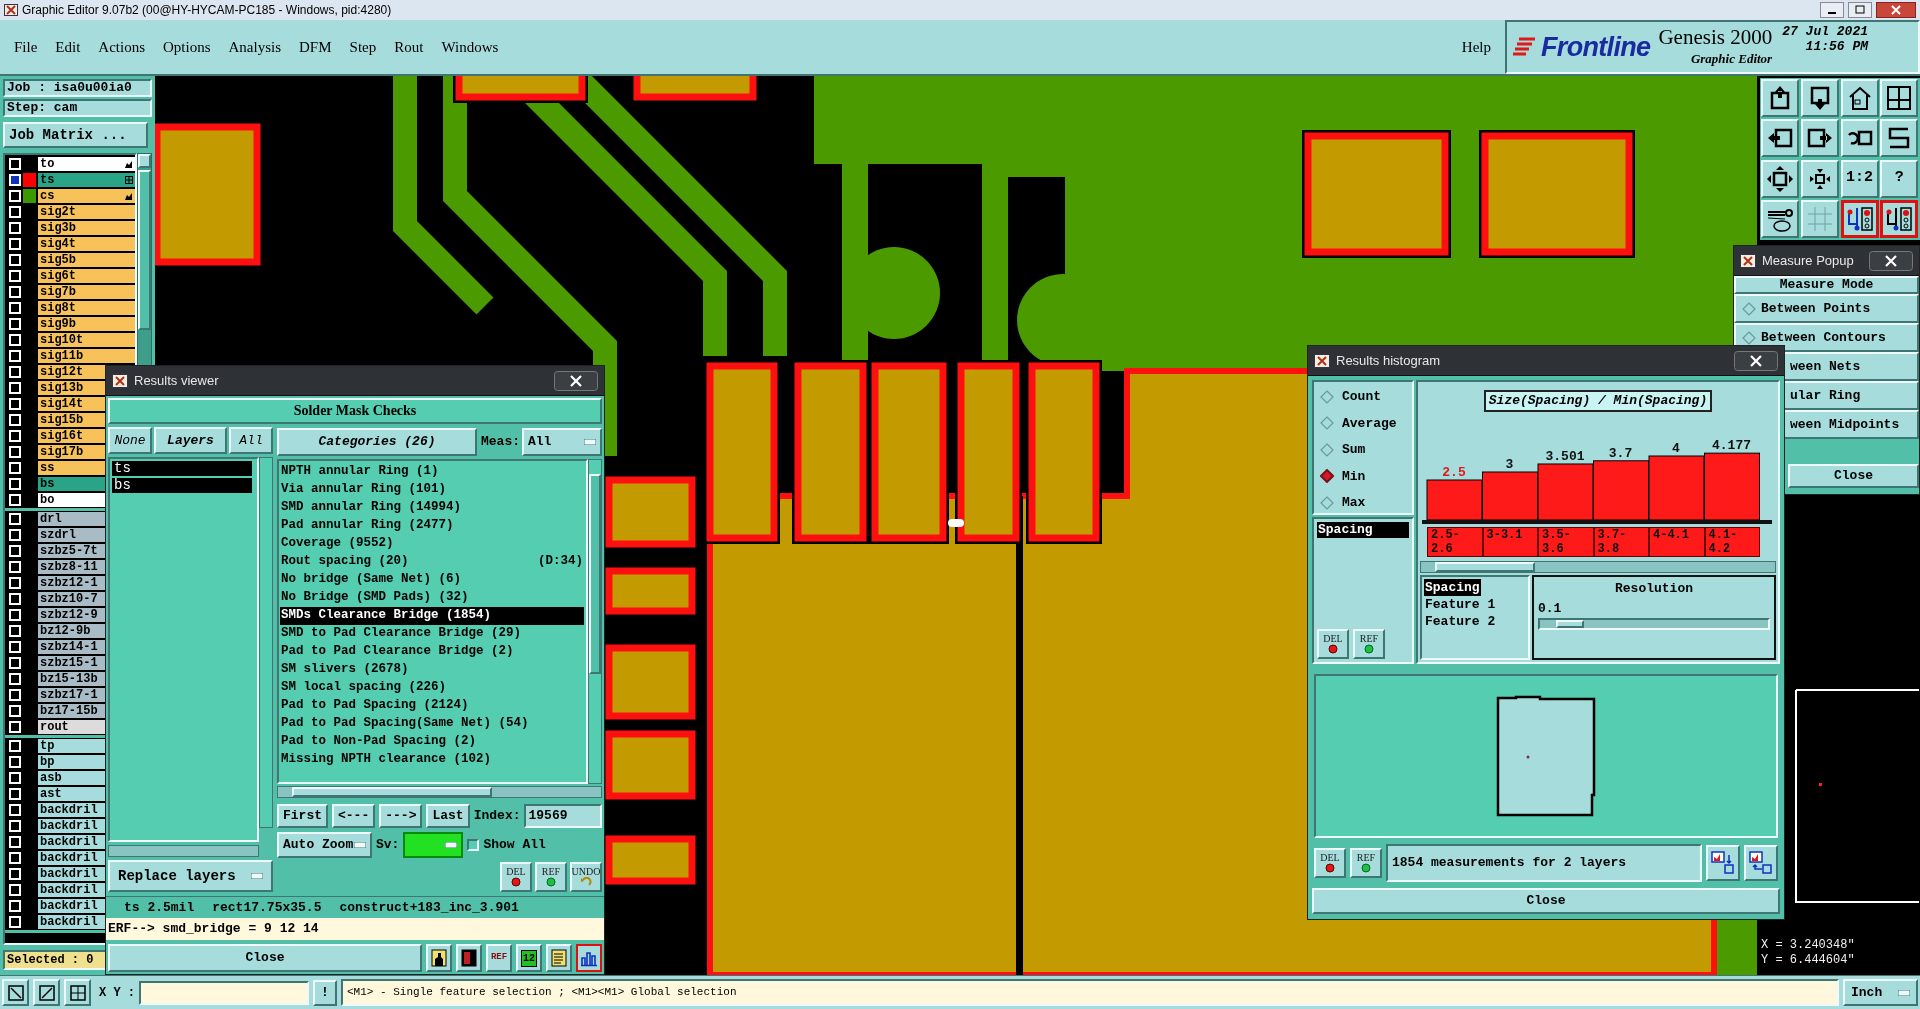 The image size is (1920, 1009). Describe the element at coordinates (377, 441) in the screenshot. I see `categories-button: Categories (26)` at that location.